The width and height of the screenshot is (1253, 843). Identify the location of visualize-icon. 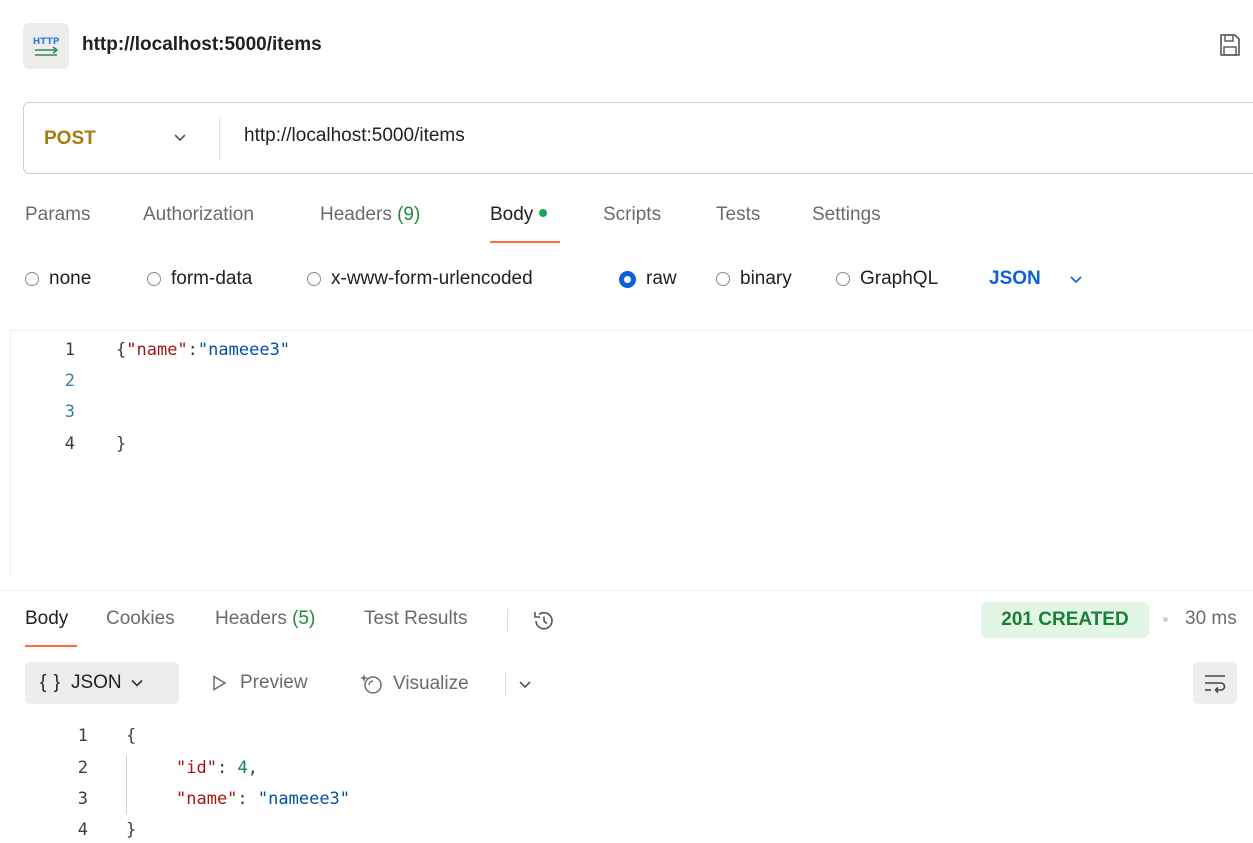
(371, 684).